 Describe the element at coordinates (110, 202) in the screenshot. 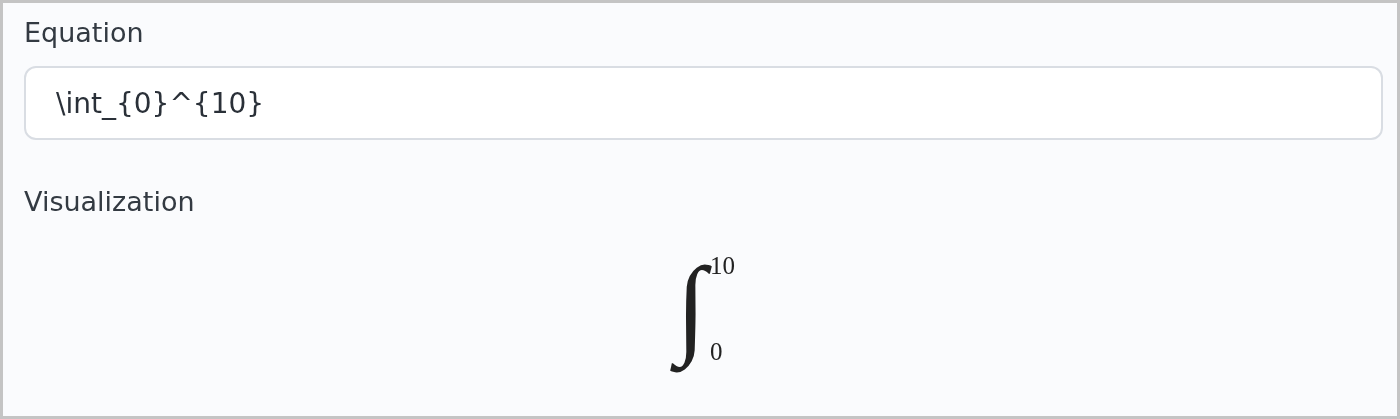

I see `section-label: Visualization` at that location.